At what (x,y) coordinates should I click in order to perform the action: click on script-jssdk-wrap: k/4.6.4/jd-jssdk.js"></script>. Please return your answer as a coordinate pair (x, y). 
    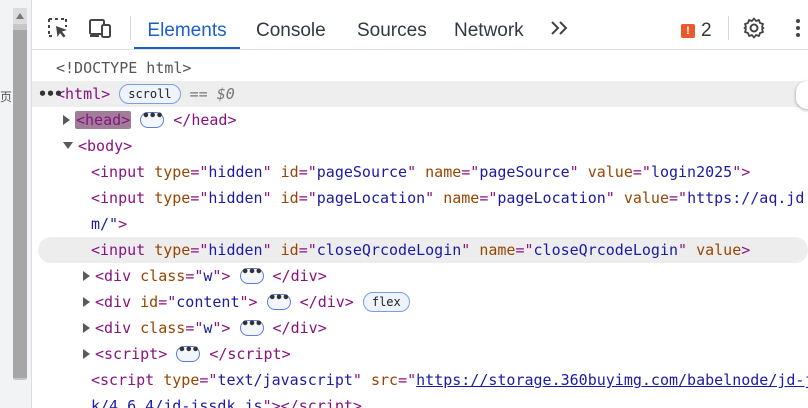
    Looking at the image, I should click on (420, 400).